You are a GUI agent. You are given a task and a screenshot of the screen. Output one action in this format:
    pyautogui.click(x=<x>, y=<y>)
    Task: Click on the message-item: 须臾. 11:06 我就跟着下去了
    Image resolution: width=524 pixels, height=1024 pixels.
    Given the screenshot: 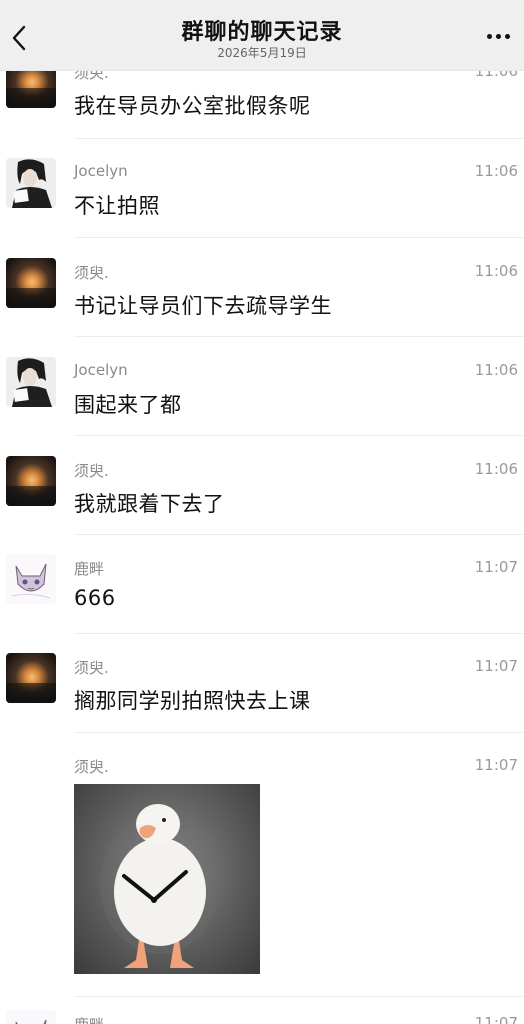 What is the action you would take?
    pyautogui.click(x=262, y=496)
    